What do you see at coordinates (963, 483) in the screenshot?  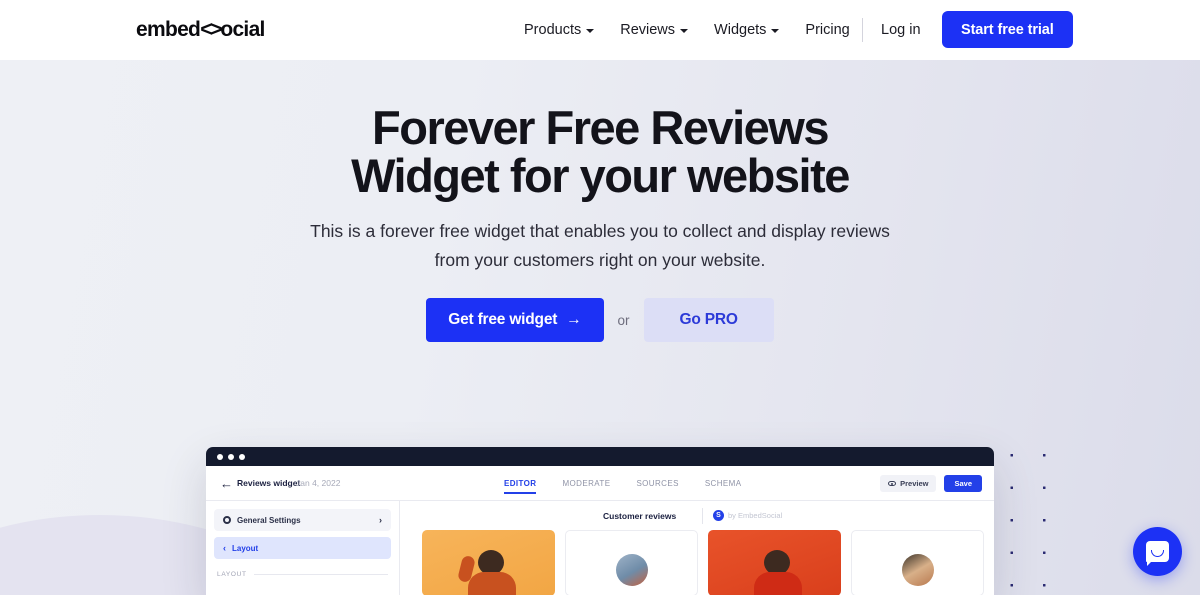 I see `save-button: Save` at bounding box center [963, 483].